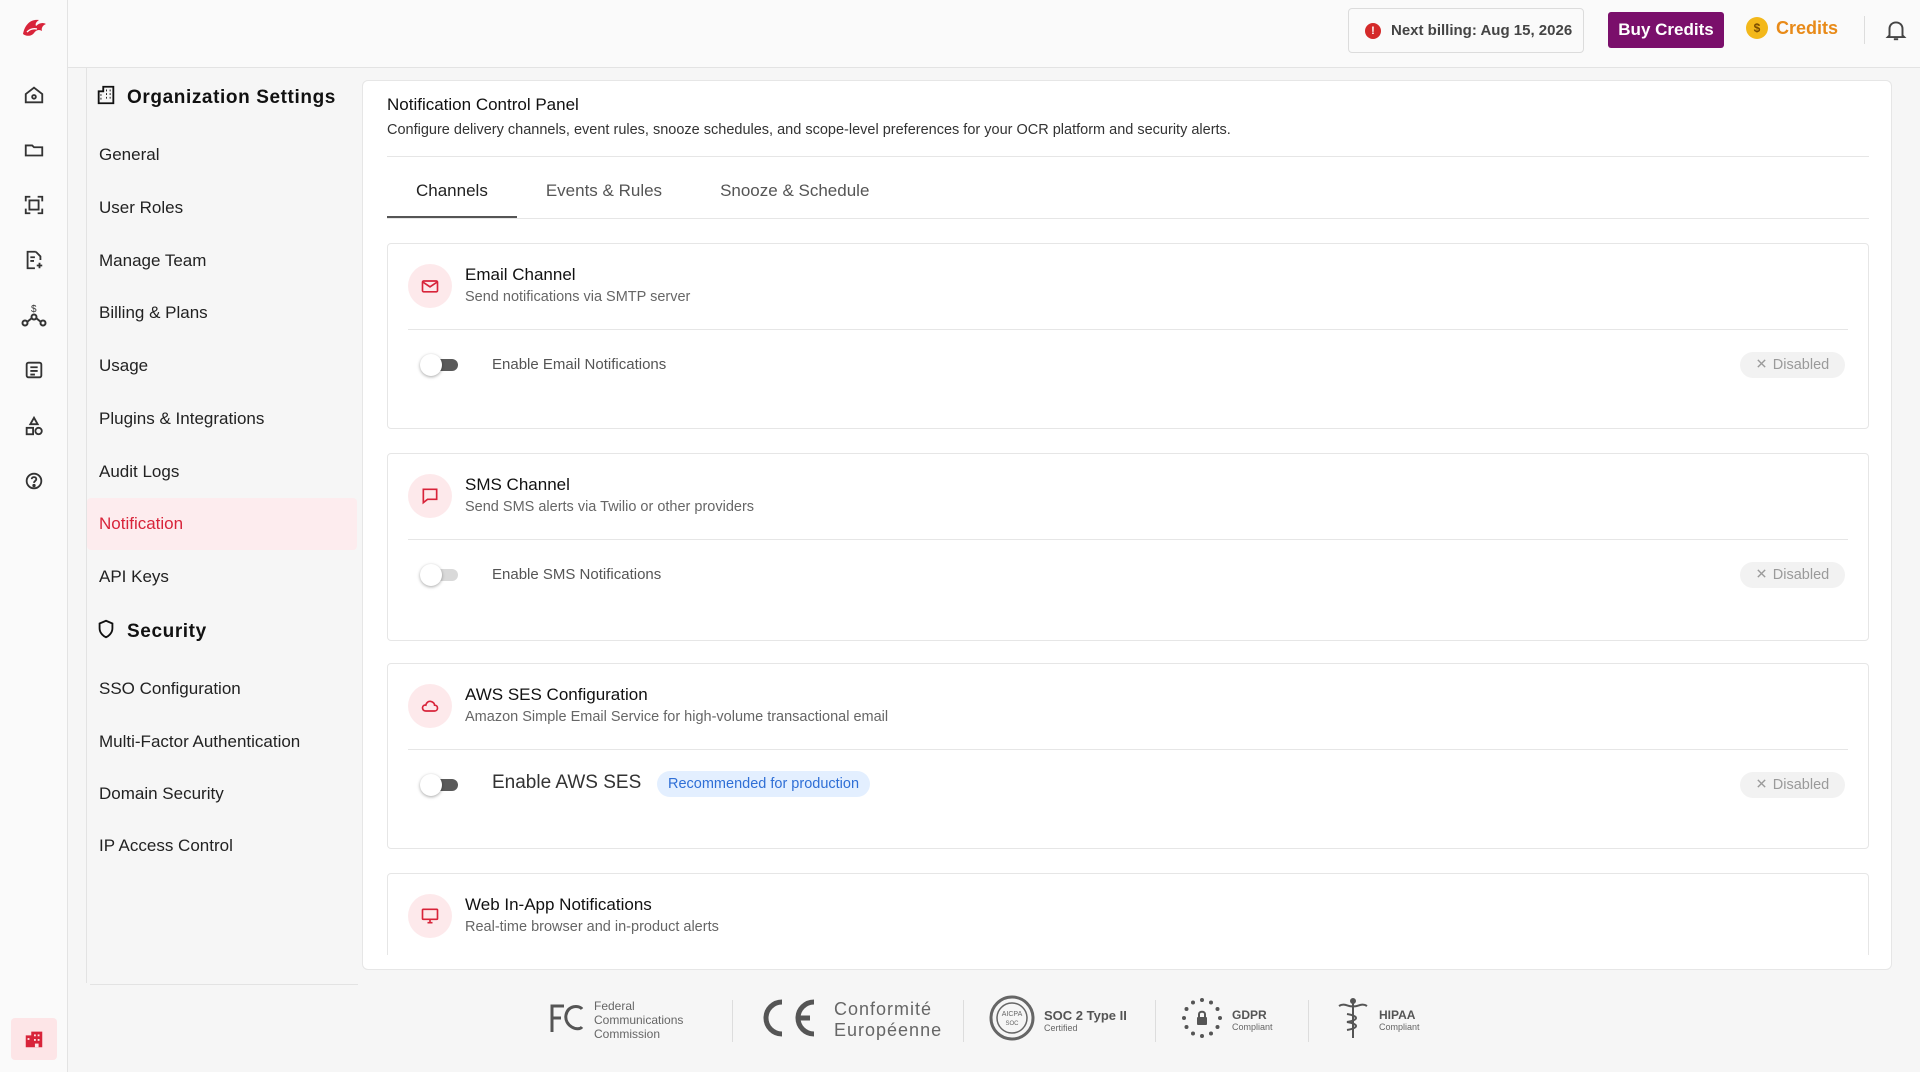 The width and height of the screenshot is (1920, 1072). What do you see at coordinates (34, 260) in the screenshot?
I see `document-add-icon` at bounding box center [34, 260].